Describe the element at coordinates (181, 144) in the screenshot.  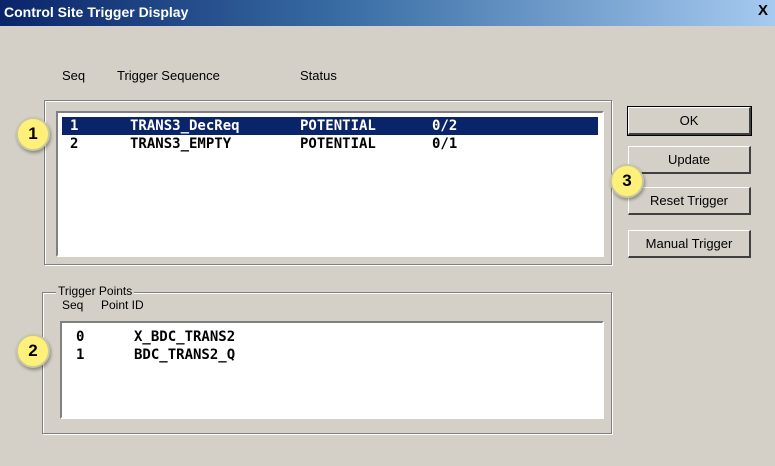
I see `row-trigger-name: TRANS3_EMPTY` at that location.